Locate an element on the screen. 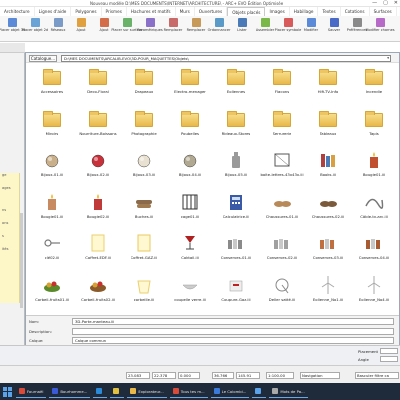 The image size is (400, 400). left-panel-item: ns is located at coordinates (9, 210).